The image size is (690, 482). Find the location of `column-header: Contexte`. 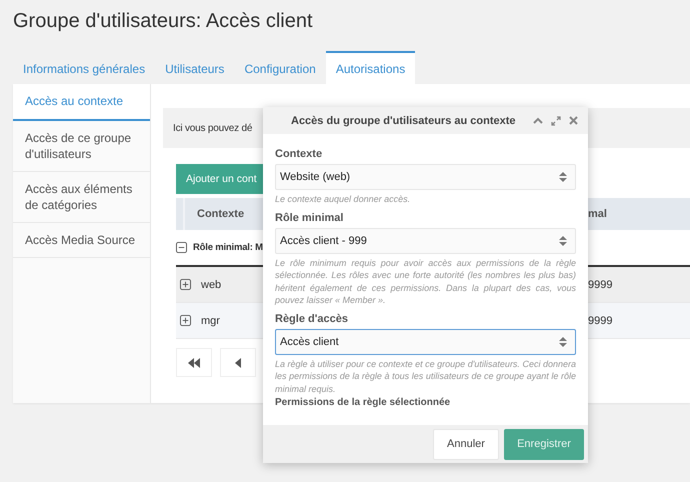

column-header: Contexte is located at coordinates (220, 214).